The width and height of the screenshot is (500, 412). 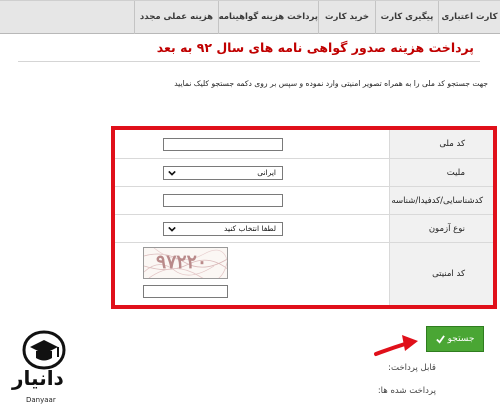 I want to click on nav-license-fee: پرداخت هزینه گواهینامه, so click(x=268, y=17).